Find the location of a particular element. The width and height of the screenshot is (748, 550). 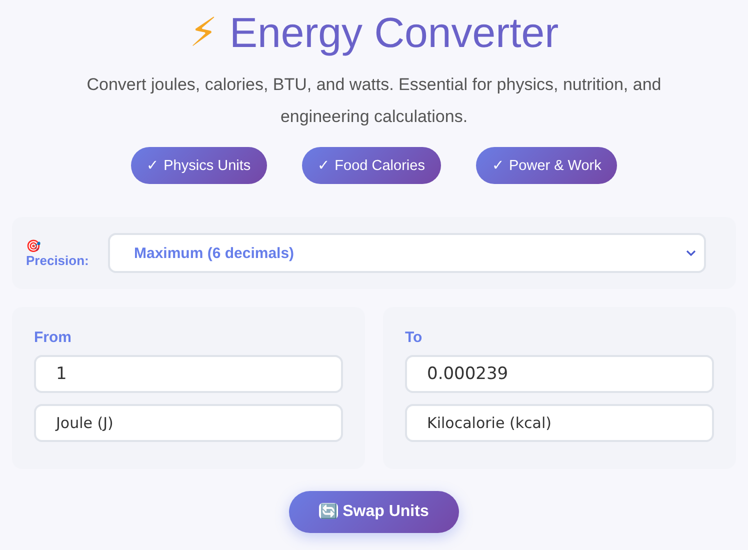

swap-button: 🔄 Swap Units is located at coordinates (374, 512).